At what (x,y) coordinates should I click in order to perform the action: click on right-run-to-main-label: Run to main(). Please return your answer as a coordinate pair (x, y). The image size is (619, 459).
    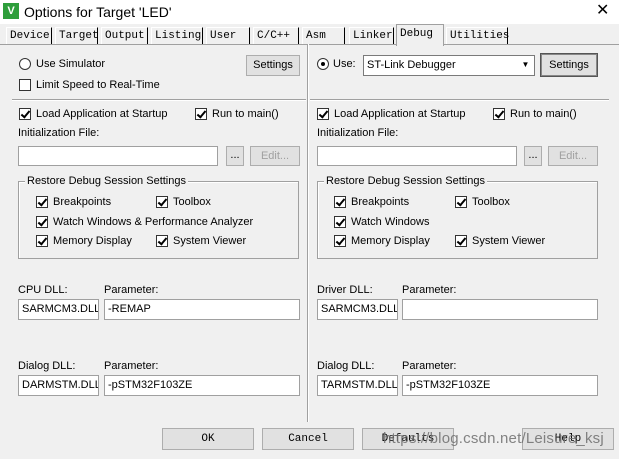
    Looking at the image, I should click on (543, 114).